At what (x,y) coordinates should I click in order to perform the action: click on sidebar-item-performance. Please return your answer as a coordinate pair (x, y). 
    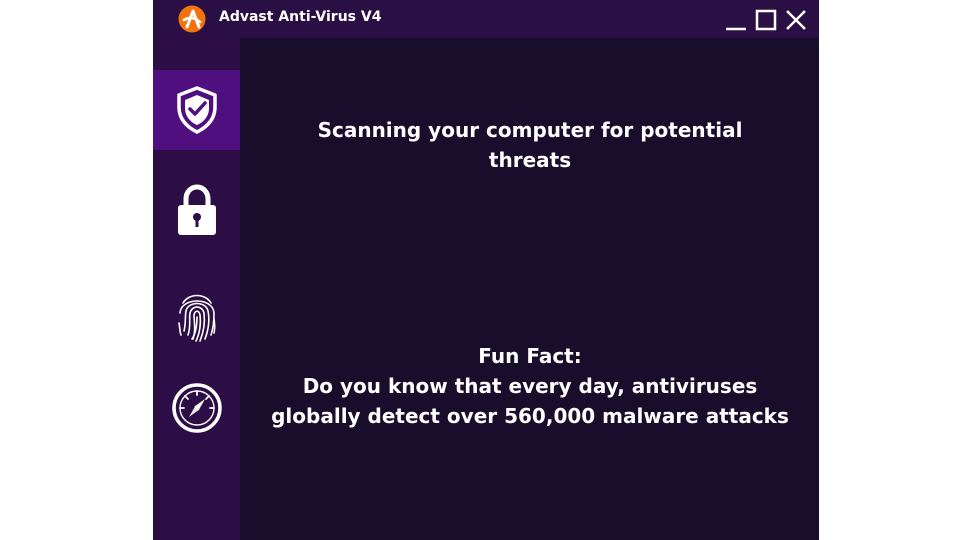
    Looking at the image, I should click on (196, 408).